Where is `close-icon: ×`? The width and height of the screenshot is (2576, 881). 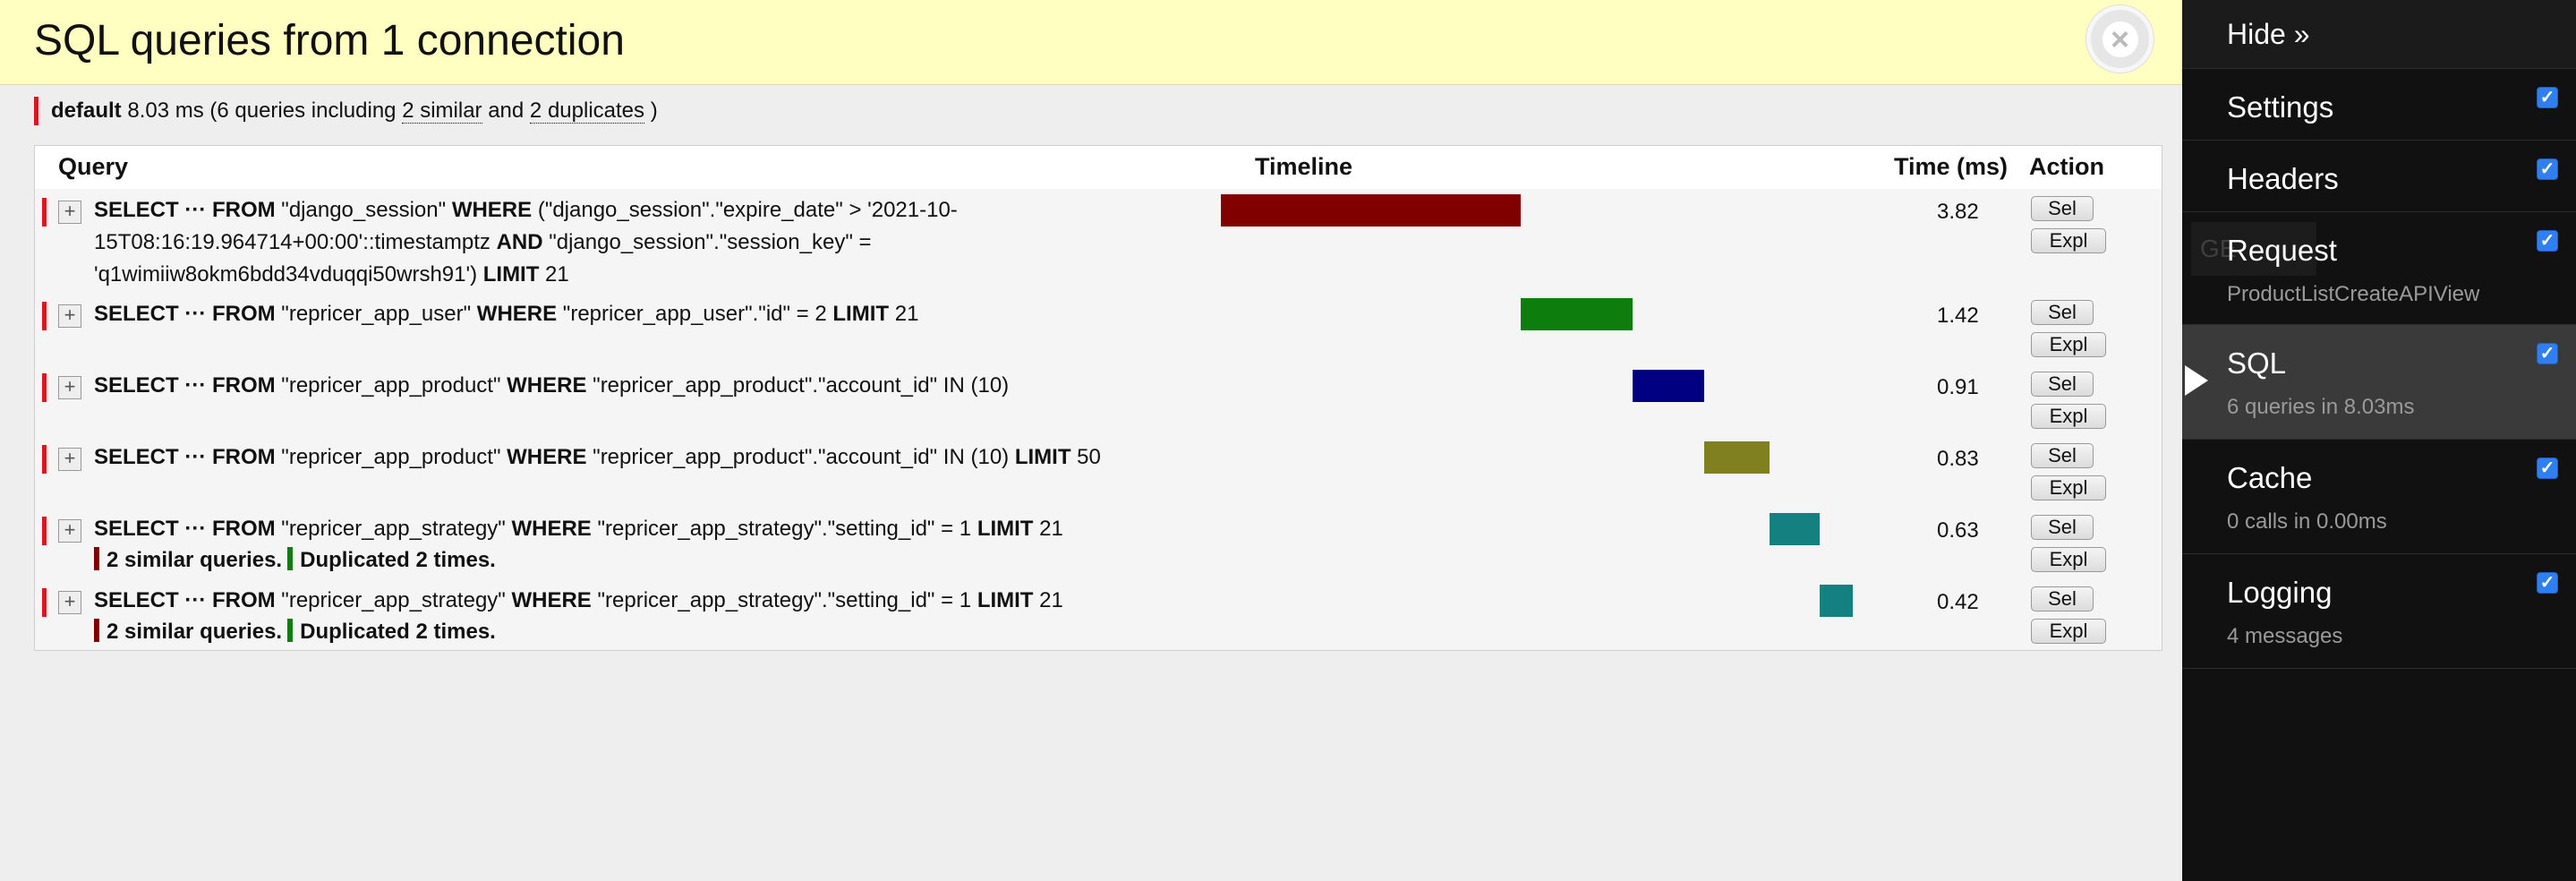 close-icon: × is located at coordinates (2120, 39).